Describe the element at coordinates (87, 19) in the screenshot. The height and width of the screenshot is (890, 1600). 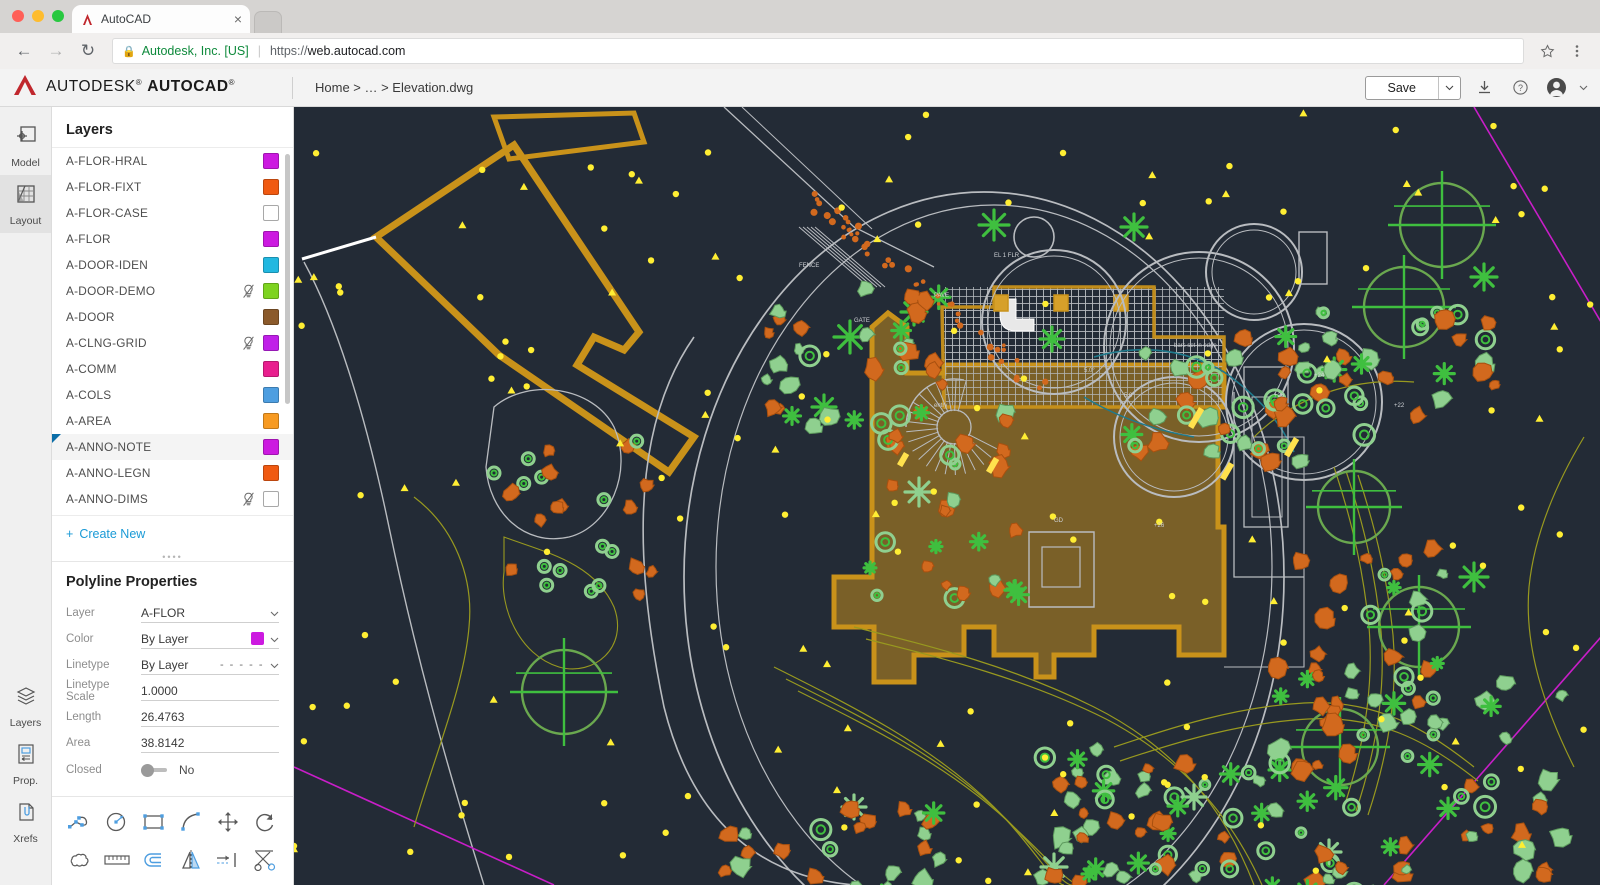
I see `autocad-a-icon` at that location.